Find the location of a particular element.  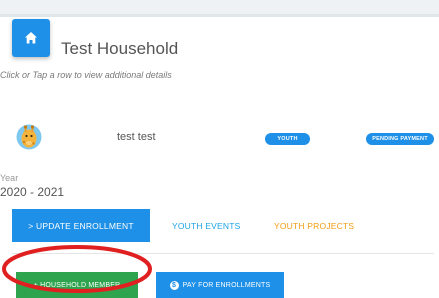

year-value: 2020 - 2021 is located at coordinates (32, 192).